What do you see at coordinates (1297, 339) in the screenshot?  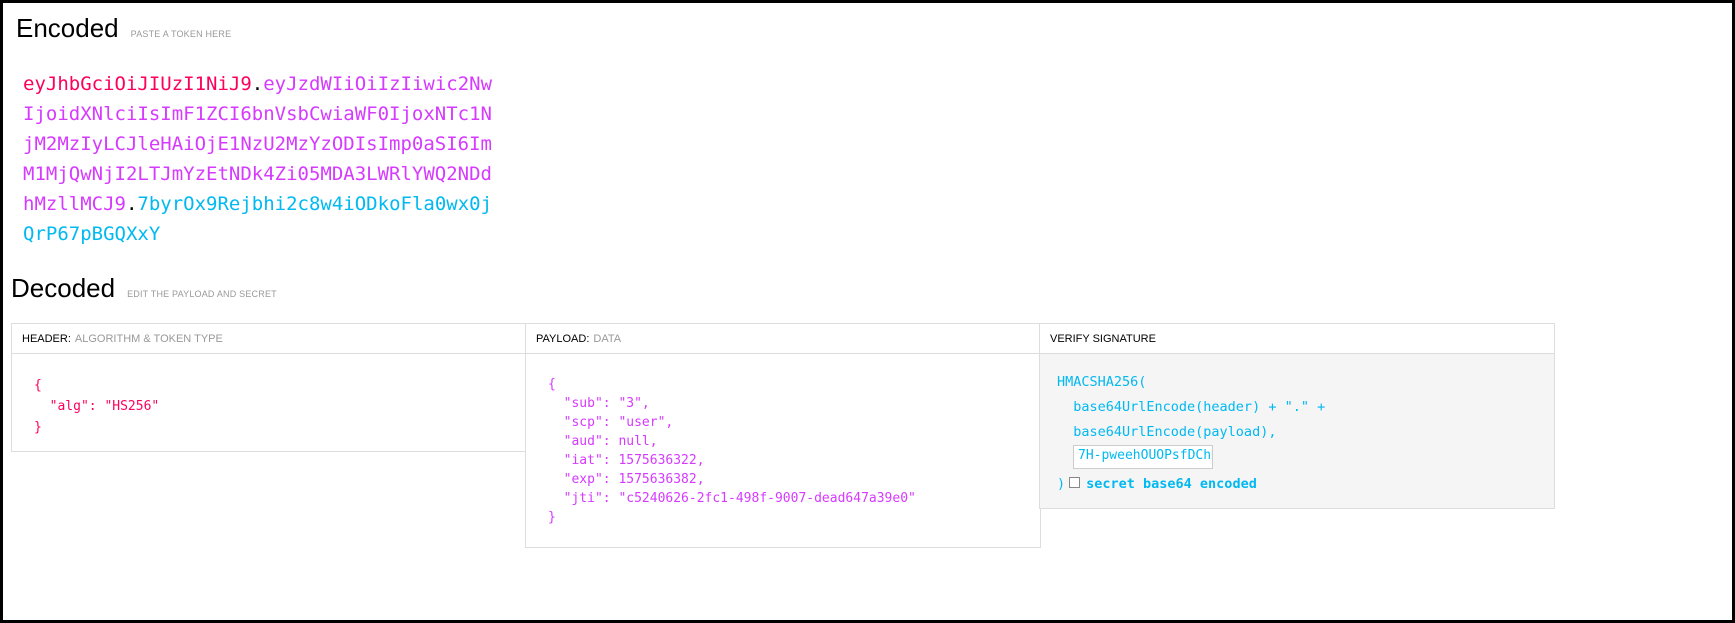 I see `verify-panel-title: VERIFY SIGNATURE` at bounding box center [1297, 339].